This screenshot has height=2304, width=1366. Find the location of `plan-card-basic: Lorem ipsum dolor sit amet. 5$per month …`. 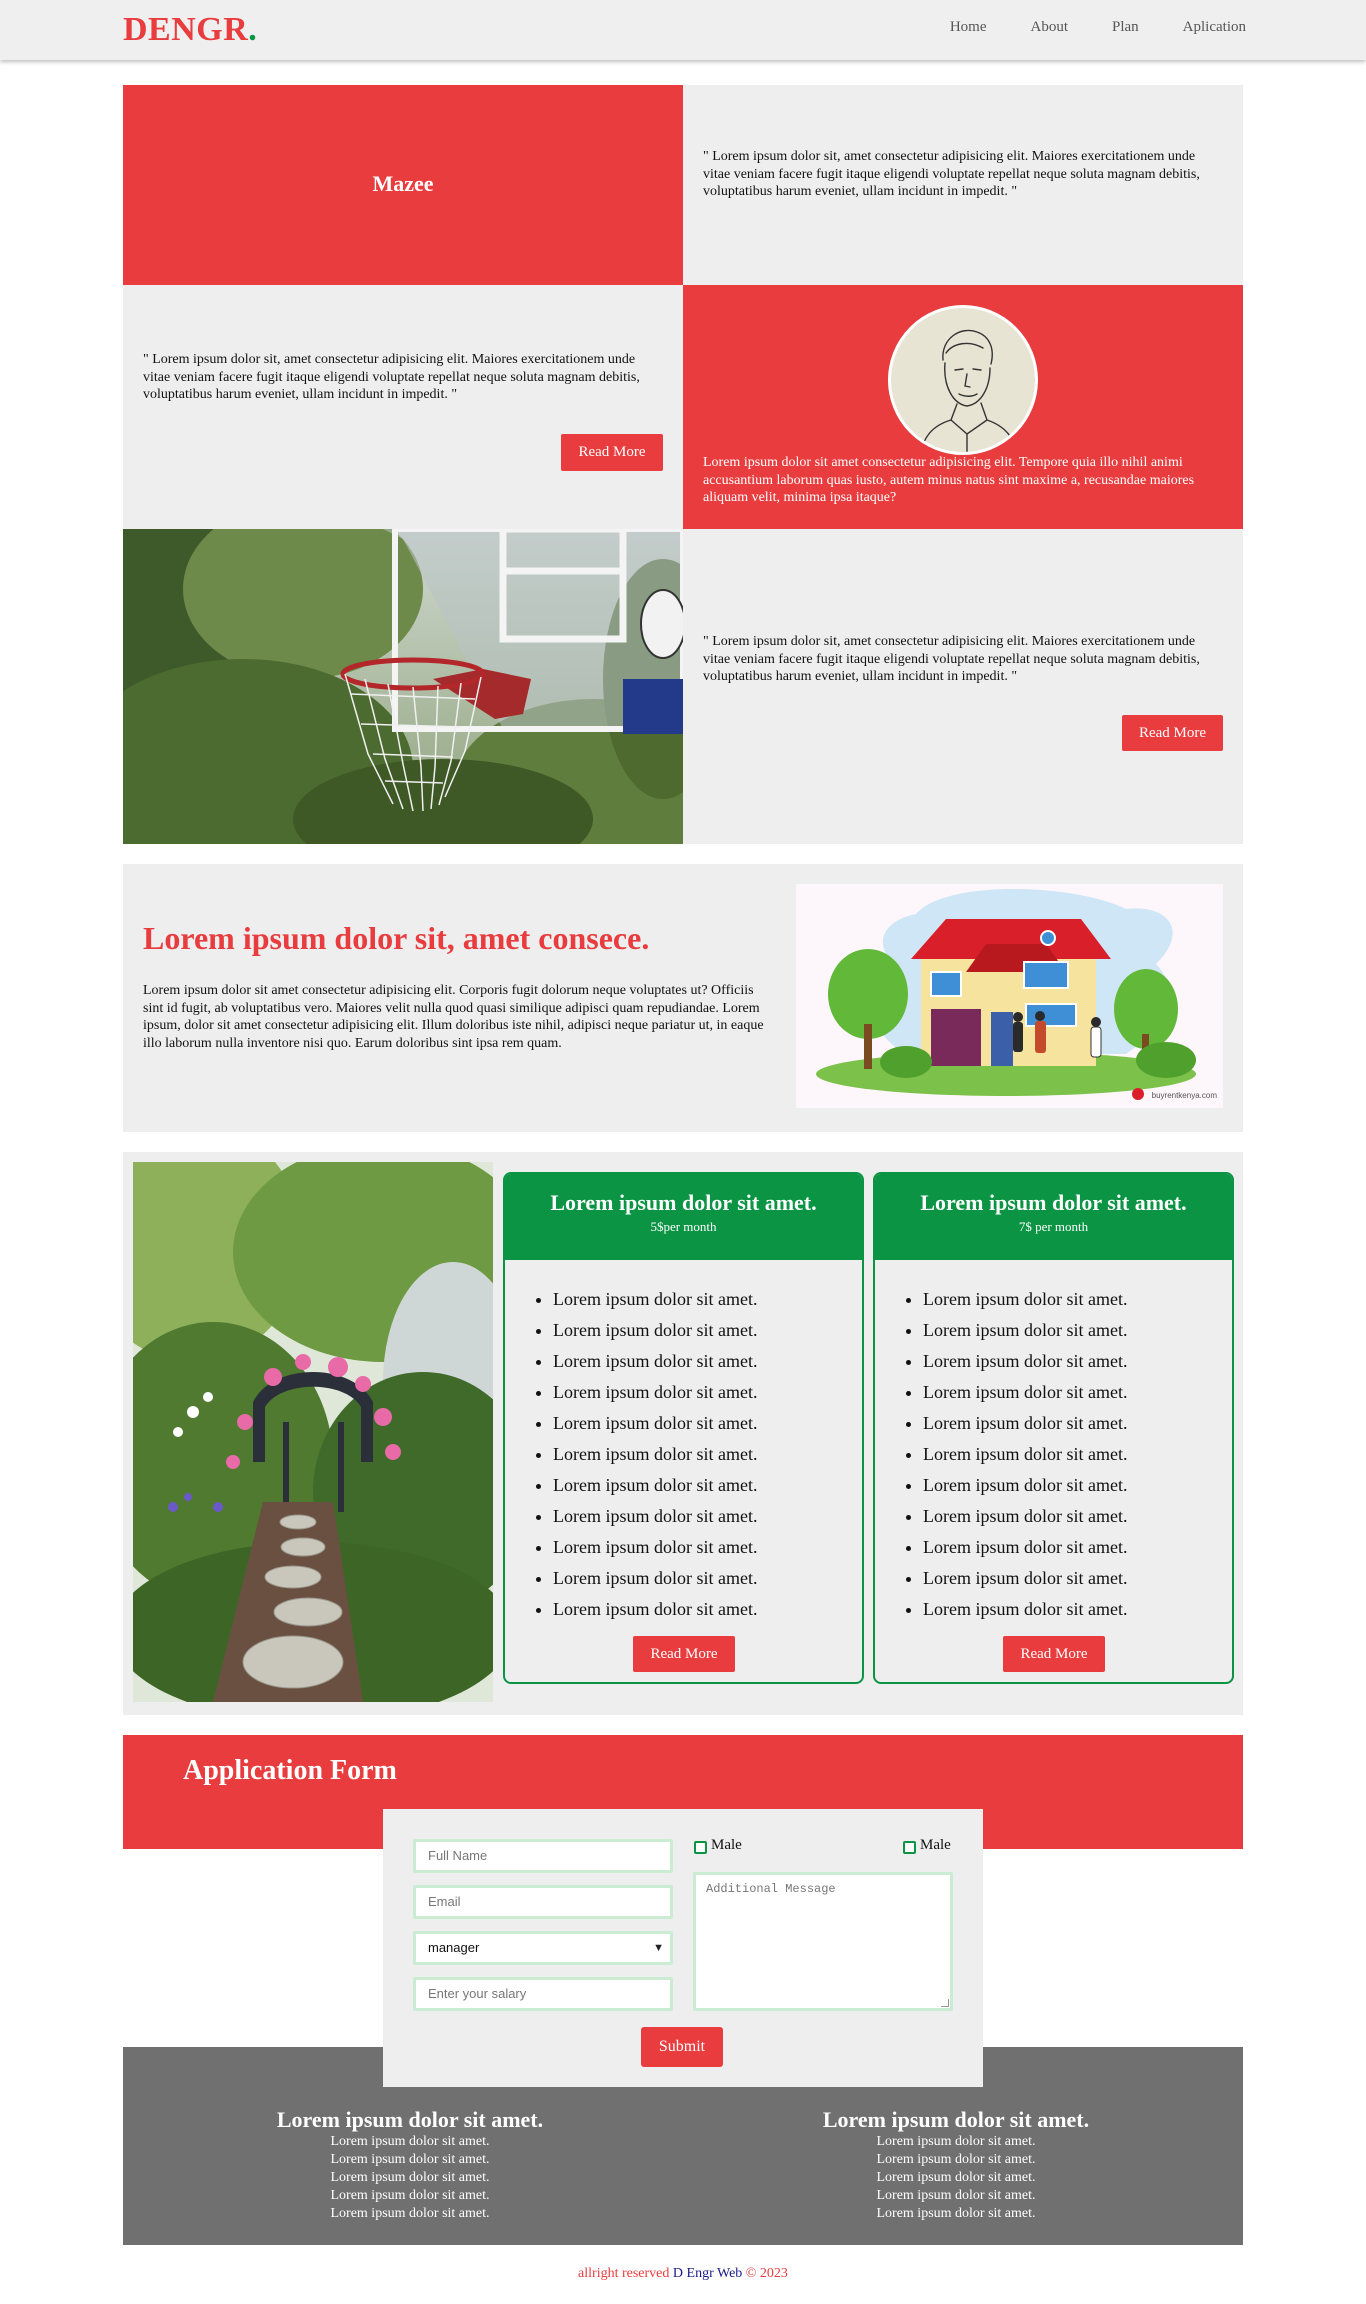

plan-card-basic: Lorem ipsum dolor sit amet. 5$per month … is located at coordinates (683, 1428).